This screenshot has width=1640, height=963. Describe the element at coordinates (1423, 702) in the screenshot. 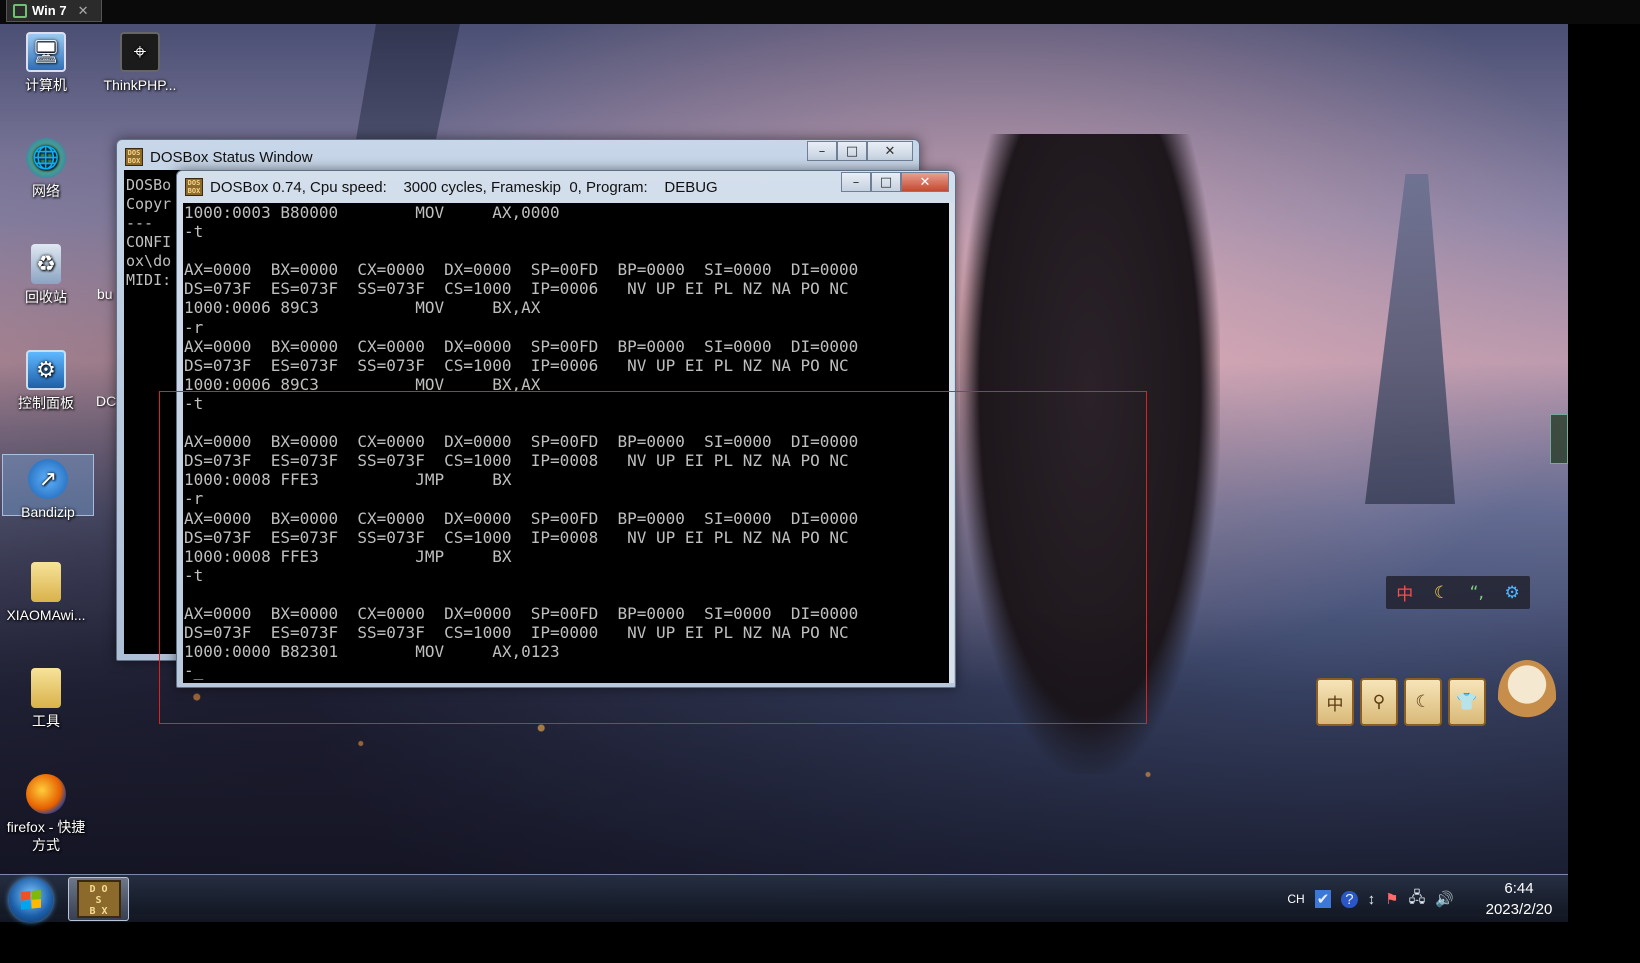

I see `widget-moon-card: ☾` at that location.